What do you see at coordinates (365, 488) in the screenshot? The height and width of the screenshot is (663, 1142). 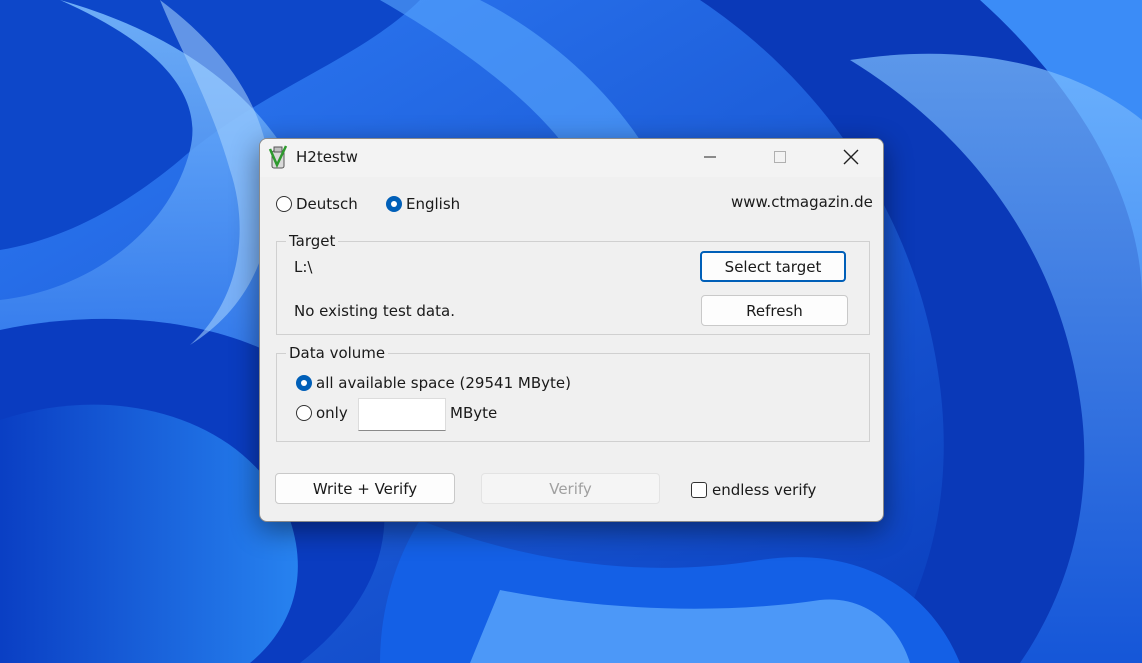 I see `write-verify-button: Write + Verify` at bounding box center [365, 488].